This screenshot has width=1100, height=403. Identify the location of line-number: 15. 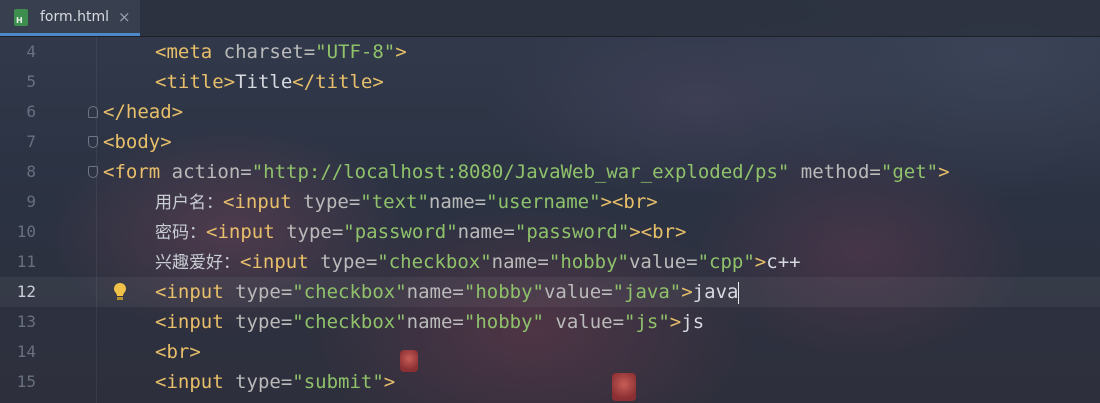
(26, 381).